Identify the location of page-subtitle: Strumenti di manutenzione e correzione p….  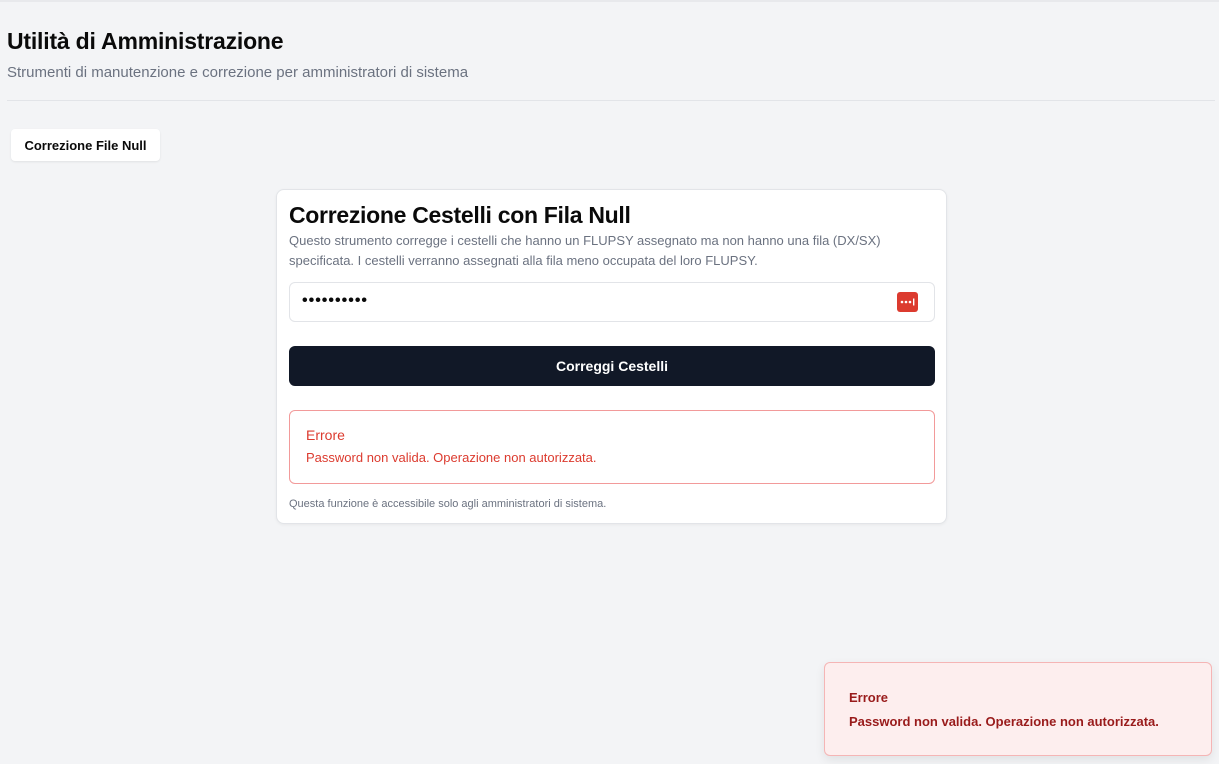
(238, 72).